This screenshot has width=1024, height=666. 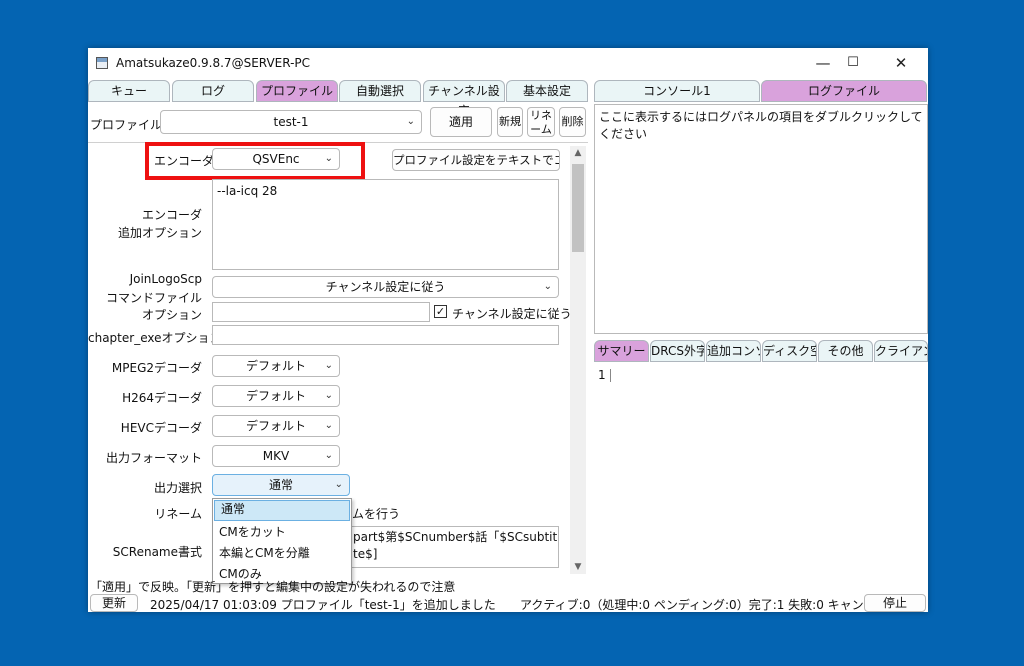 I want to click on encoder-options-value: --la-icq 28, so click(x=247, y=191).